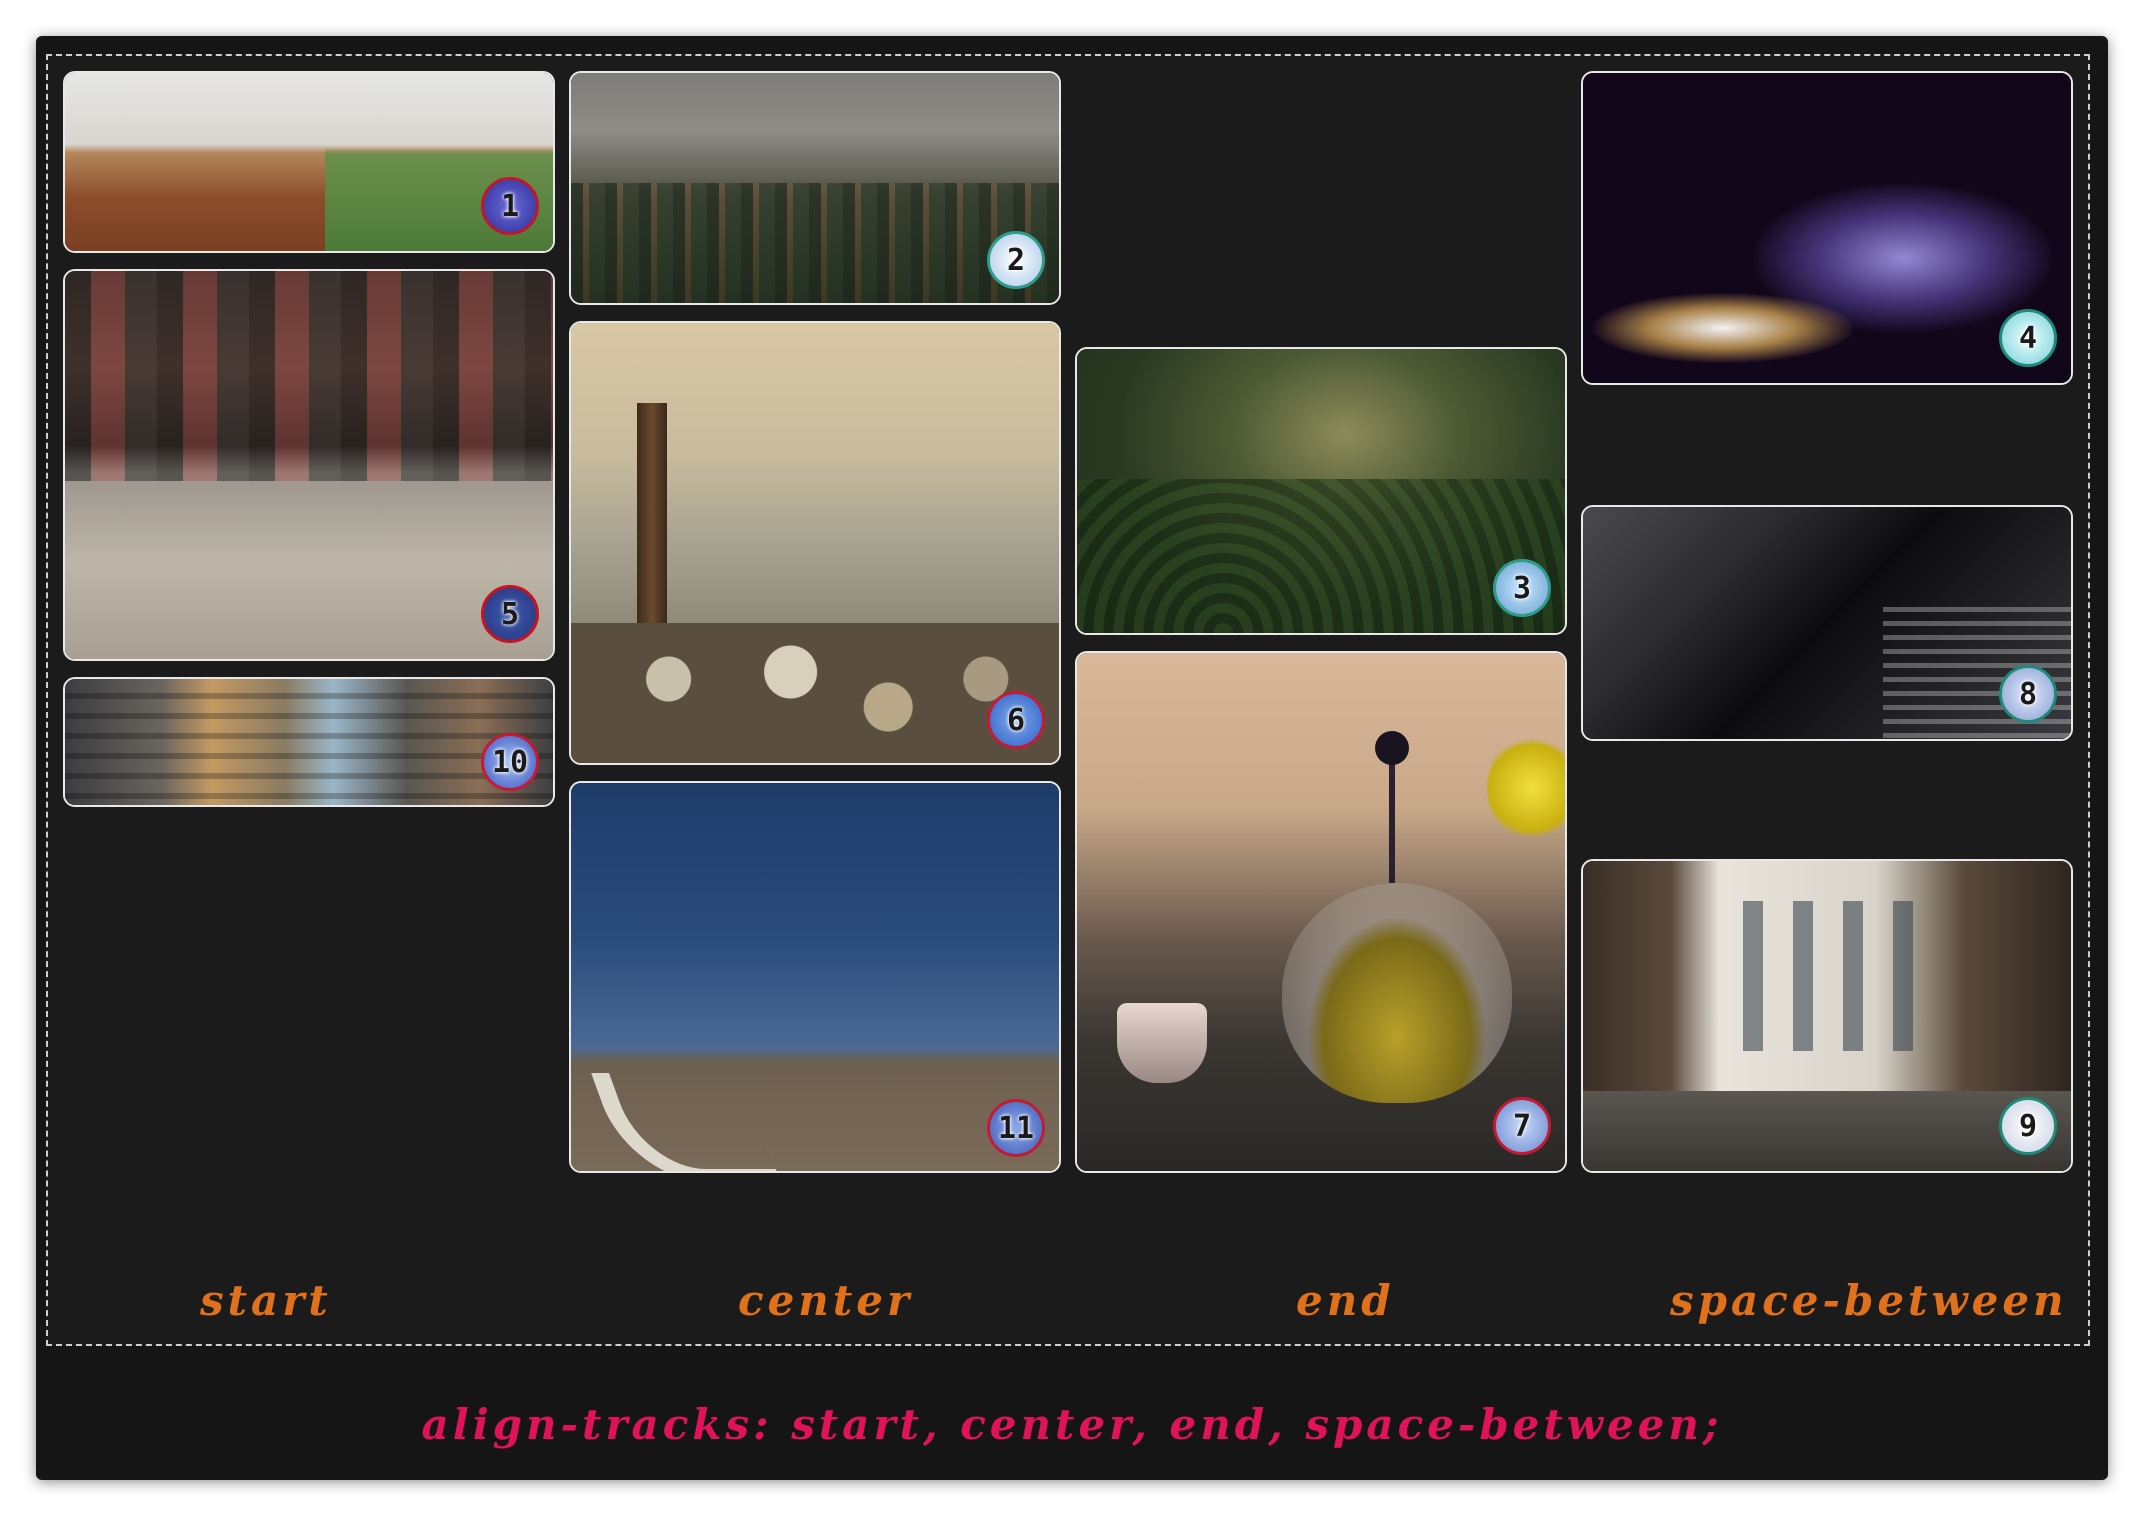 Image resolution: width=2144 pixels, height=1516 pixels. Describe the element at coordinates (510, 762) in the screenshot. I see `item-number-badge: 10` at that location.